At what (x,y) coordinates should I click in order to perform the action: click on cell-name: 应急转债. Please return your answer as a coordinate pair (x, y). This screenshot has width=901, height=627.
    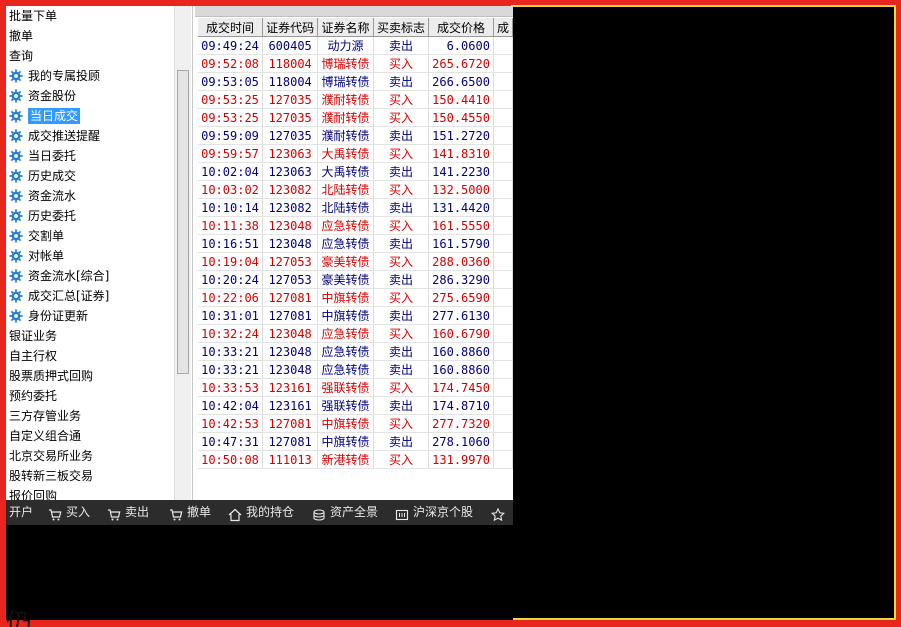
    Looking at the image, I should click on (345, 369).